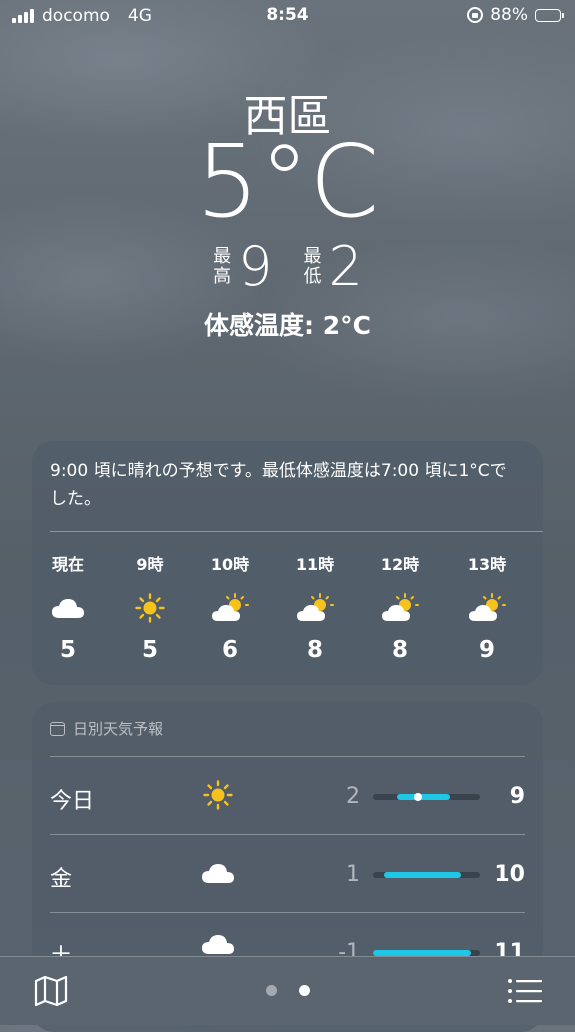  Describe the element at coordinates (509, 874) in the screenshot. I see `day-max-temp: 10` at that location.